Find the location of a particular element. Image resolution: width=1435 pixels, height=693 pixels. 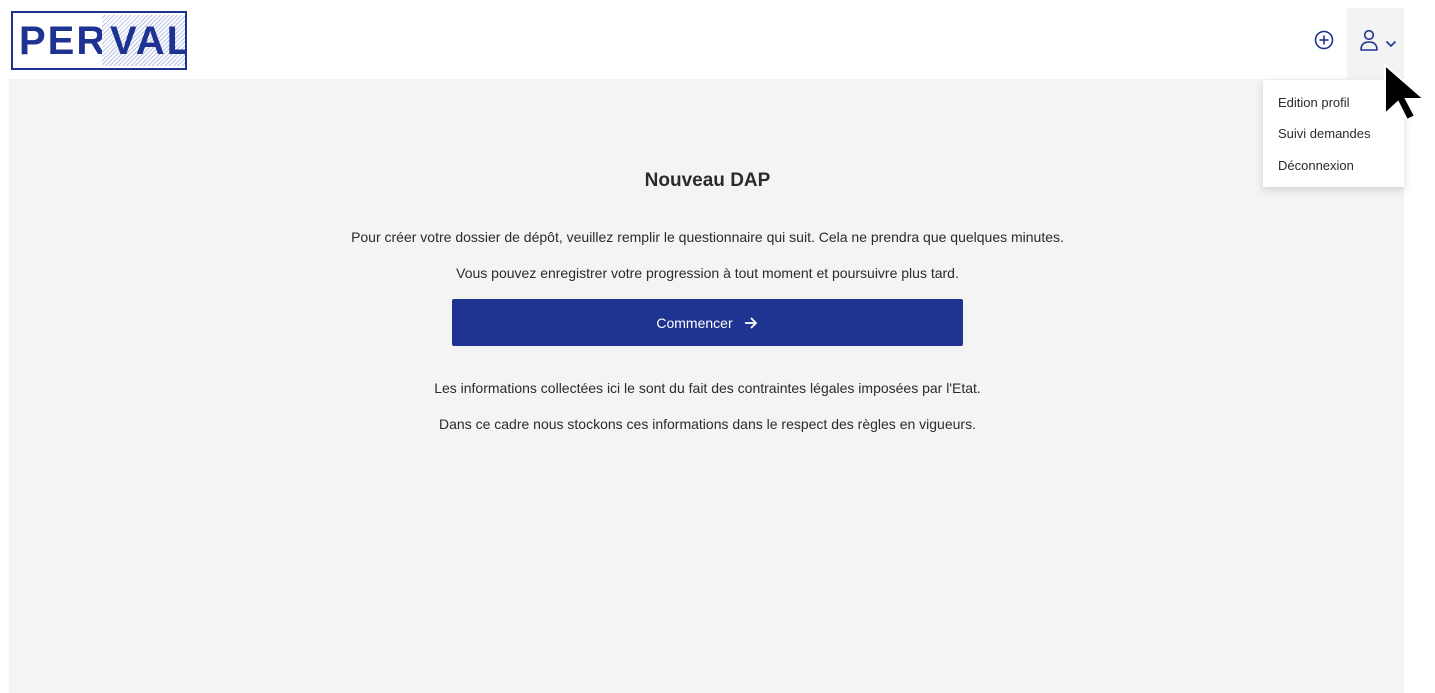

menu-item-track-requests: Suivi demandes is located at coordinates (1324, 133).